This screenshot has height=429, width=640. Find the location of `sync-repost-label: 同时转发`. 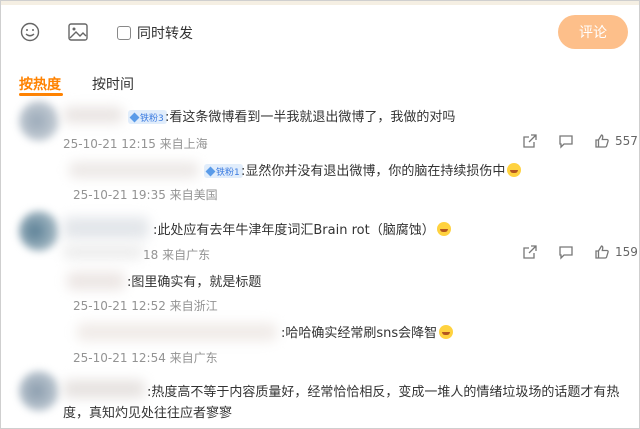

sync-repost-label: 同时转发 is located at coordinates (165, 34).